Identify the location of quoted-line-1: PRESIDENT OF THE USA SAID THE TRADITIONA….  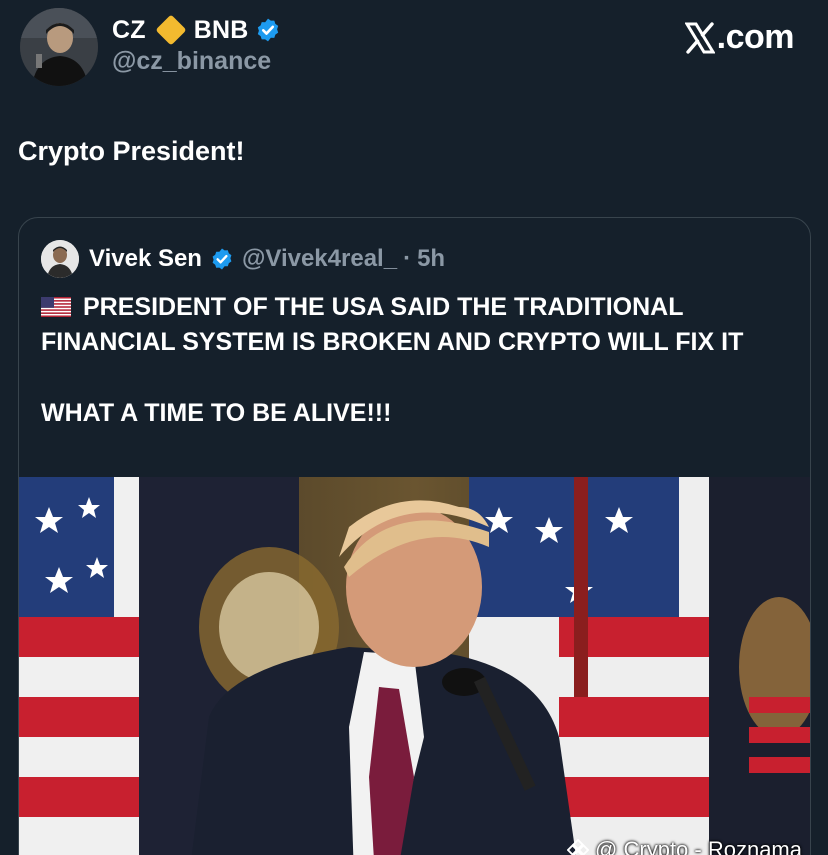
(421, 325).